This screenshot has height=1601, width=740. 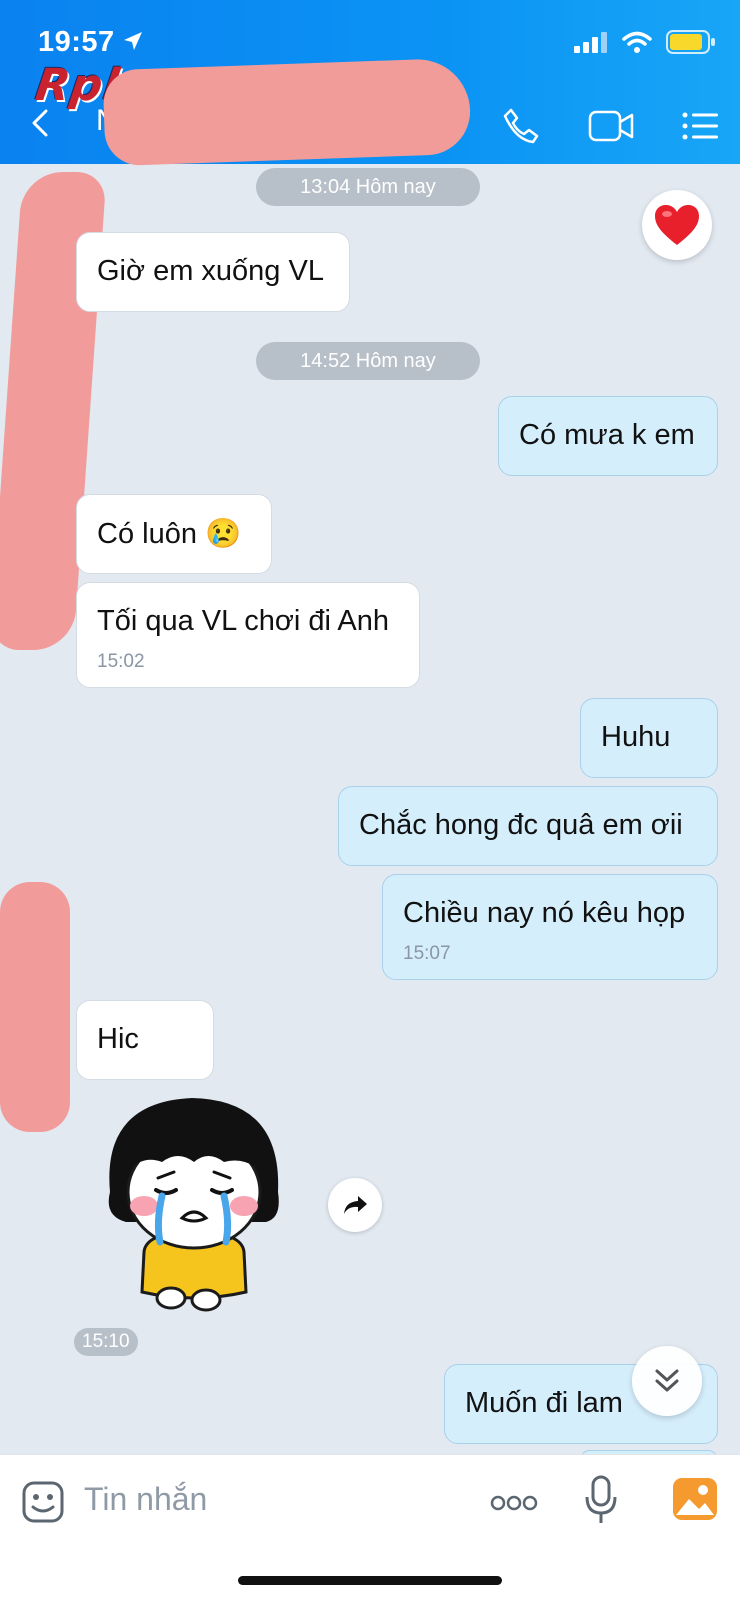 What do you see at coordinates (514, 1503) in the screenshot?
I see `more-icon` at bounding box center [514, 1503].